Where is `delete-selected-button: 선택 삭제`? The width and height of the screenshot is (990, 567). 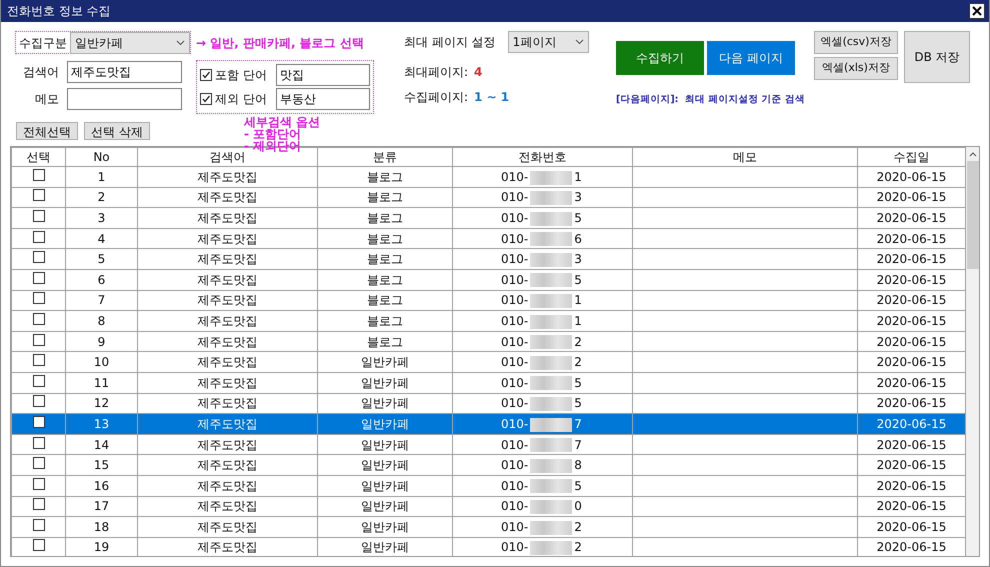
delete-selected-button: 선택 삭제 is located at coordinates (117, 131).